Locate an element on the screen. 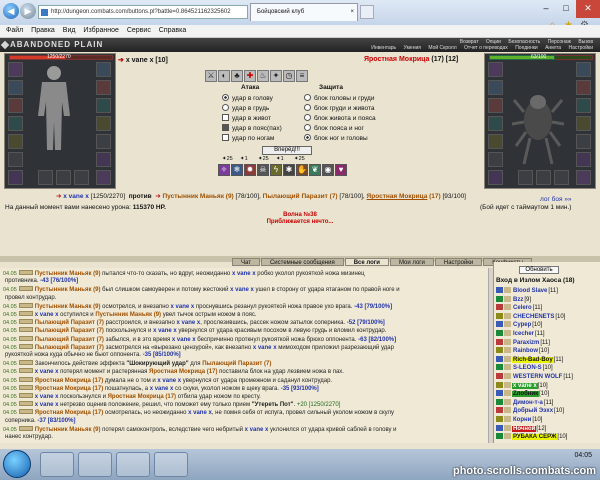  bl-enemy-2: Пылающий Паразит is located at coordinates (295, 196).